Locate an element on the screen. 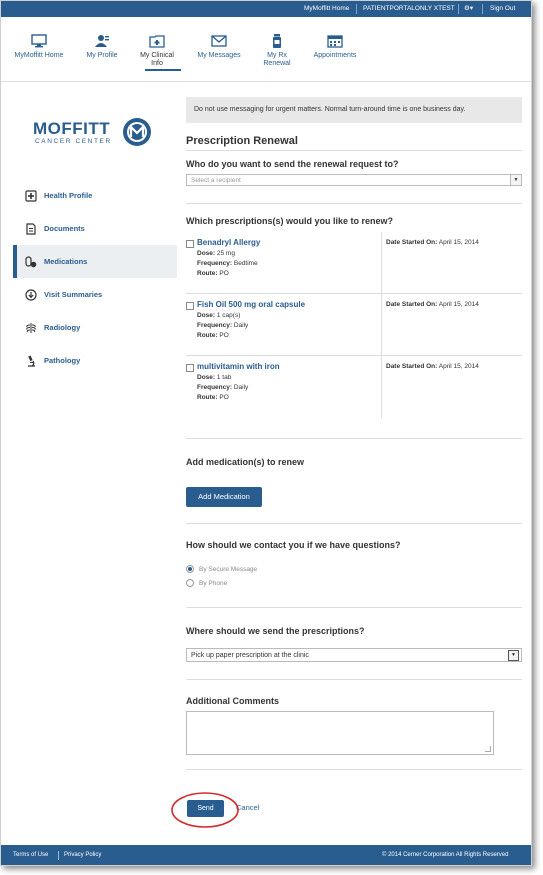 The height and width of the screenshot is (875, 543). prescription-name: Fish Oil 500 mg oral capsule is located at coordinates (251, 304).